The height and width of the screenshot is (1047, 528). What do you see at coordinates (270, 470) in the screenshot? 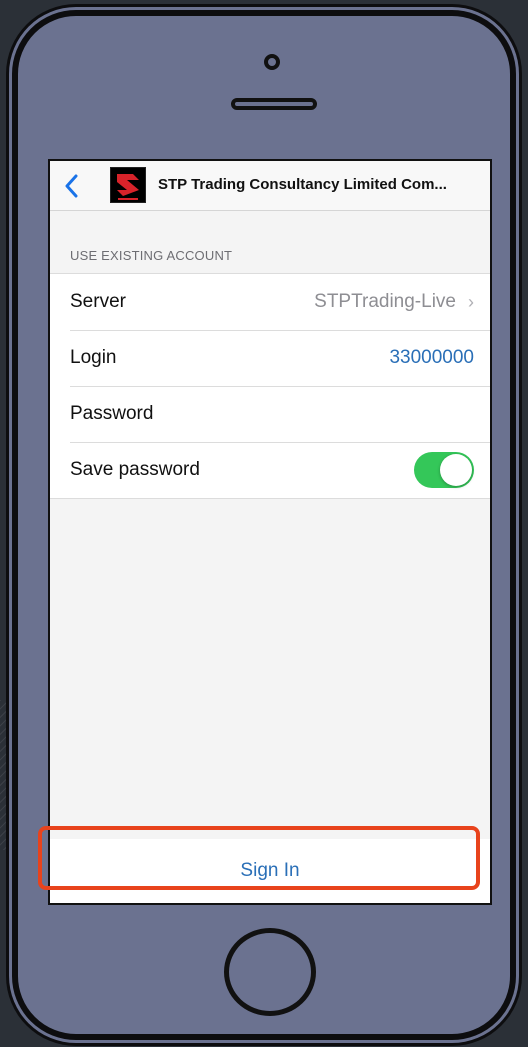
I see `save-password-row: Save password` at bounding box center [270, 470].